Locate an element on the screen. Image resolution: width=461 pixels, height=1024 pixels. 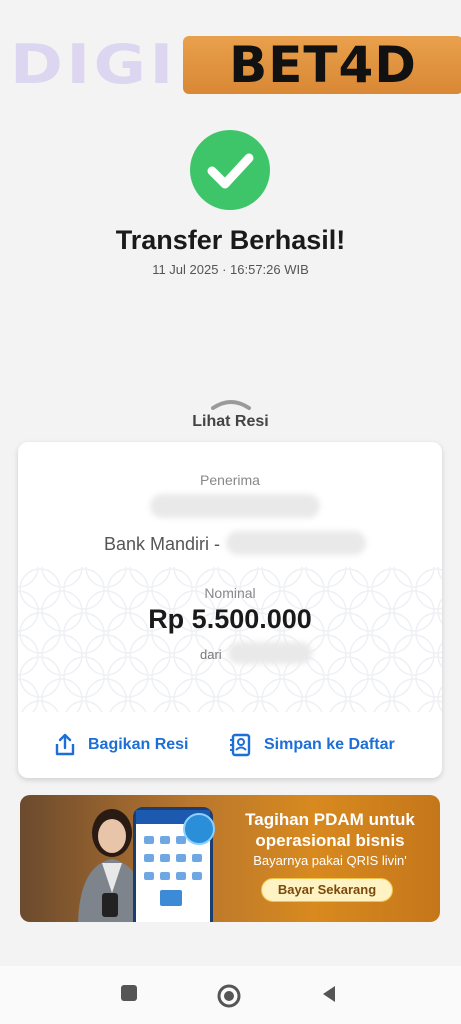
status-title: Transfer Berhasil! is located at coordinates (230, 240).